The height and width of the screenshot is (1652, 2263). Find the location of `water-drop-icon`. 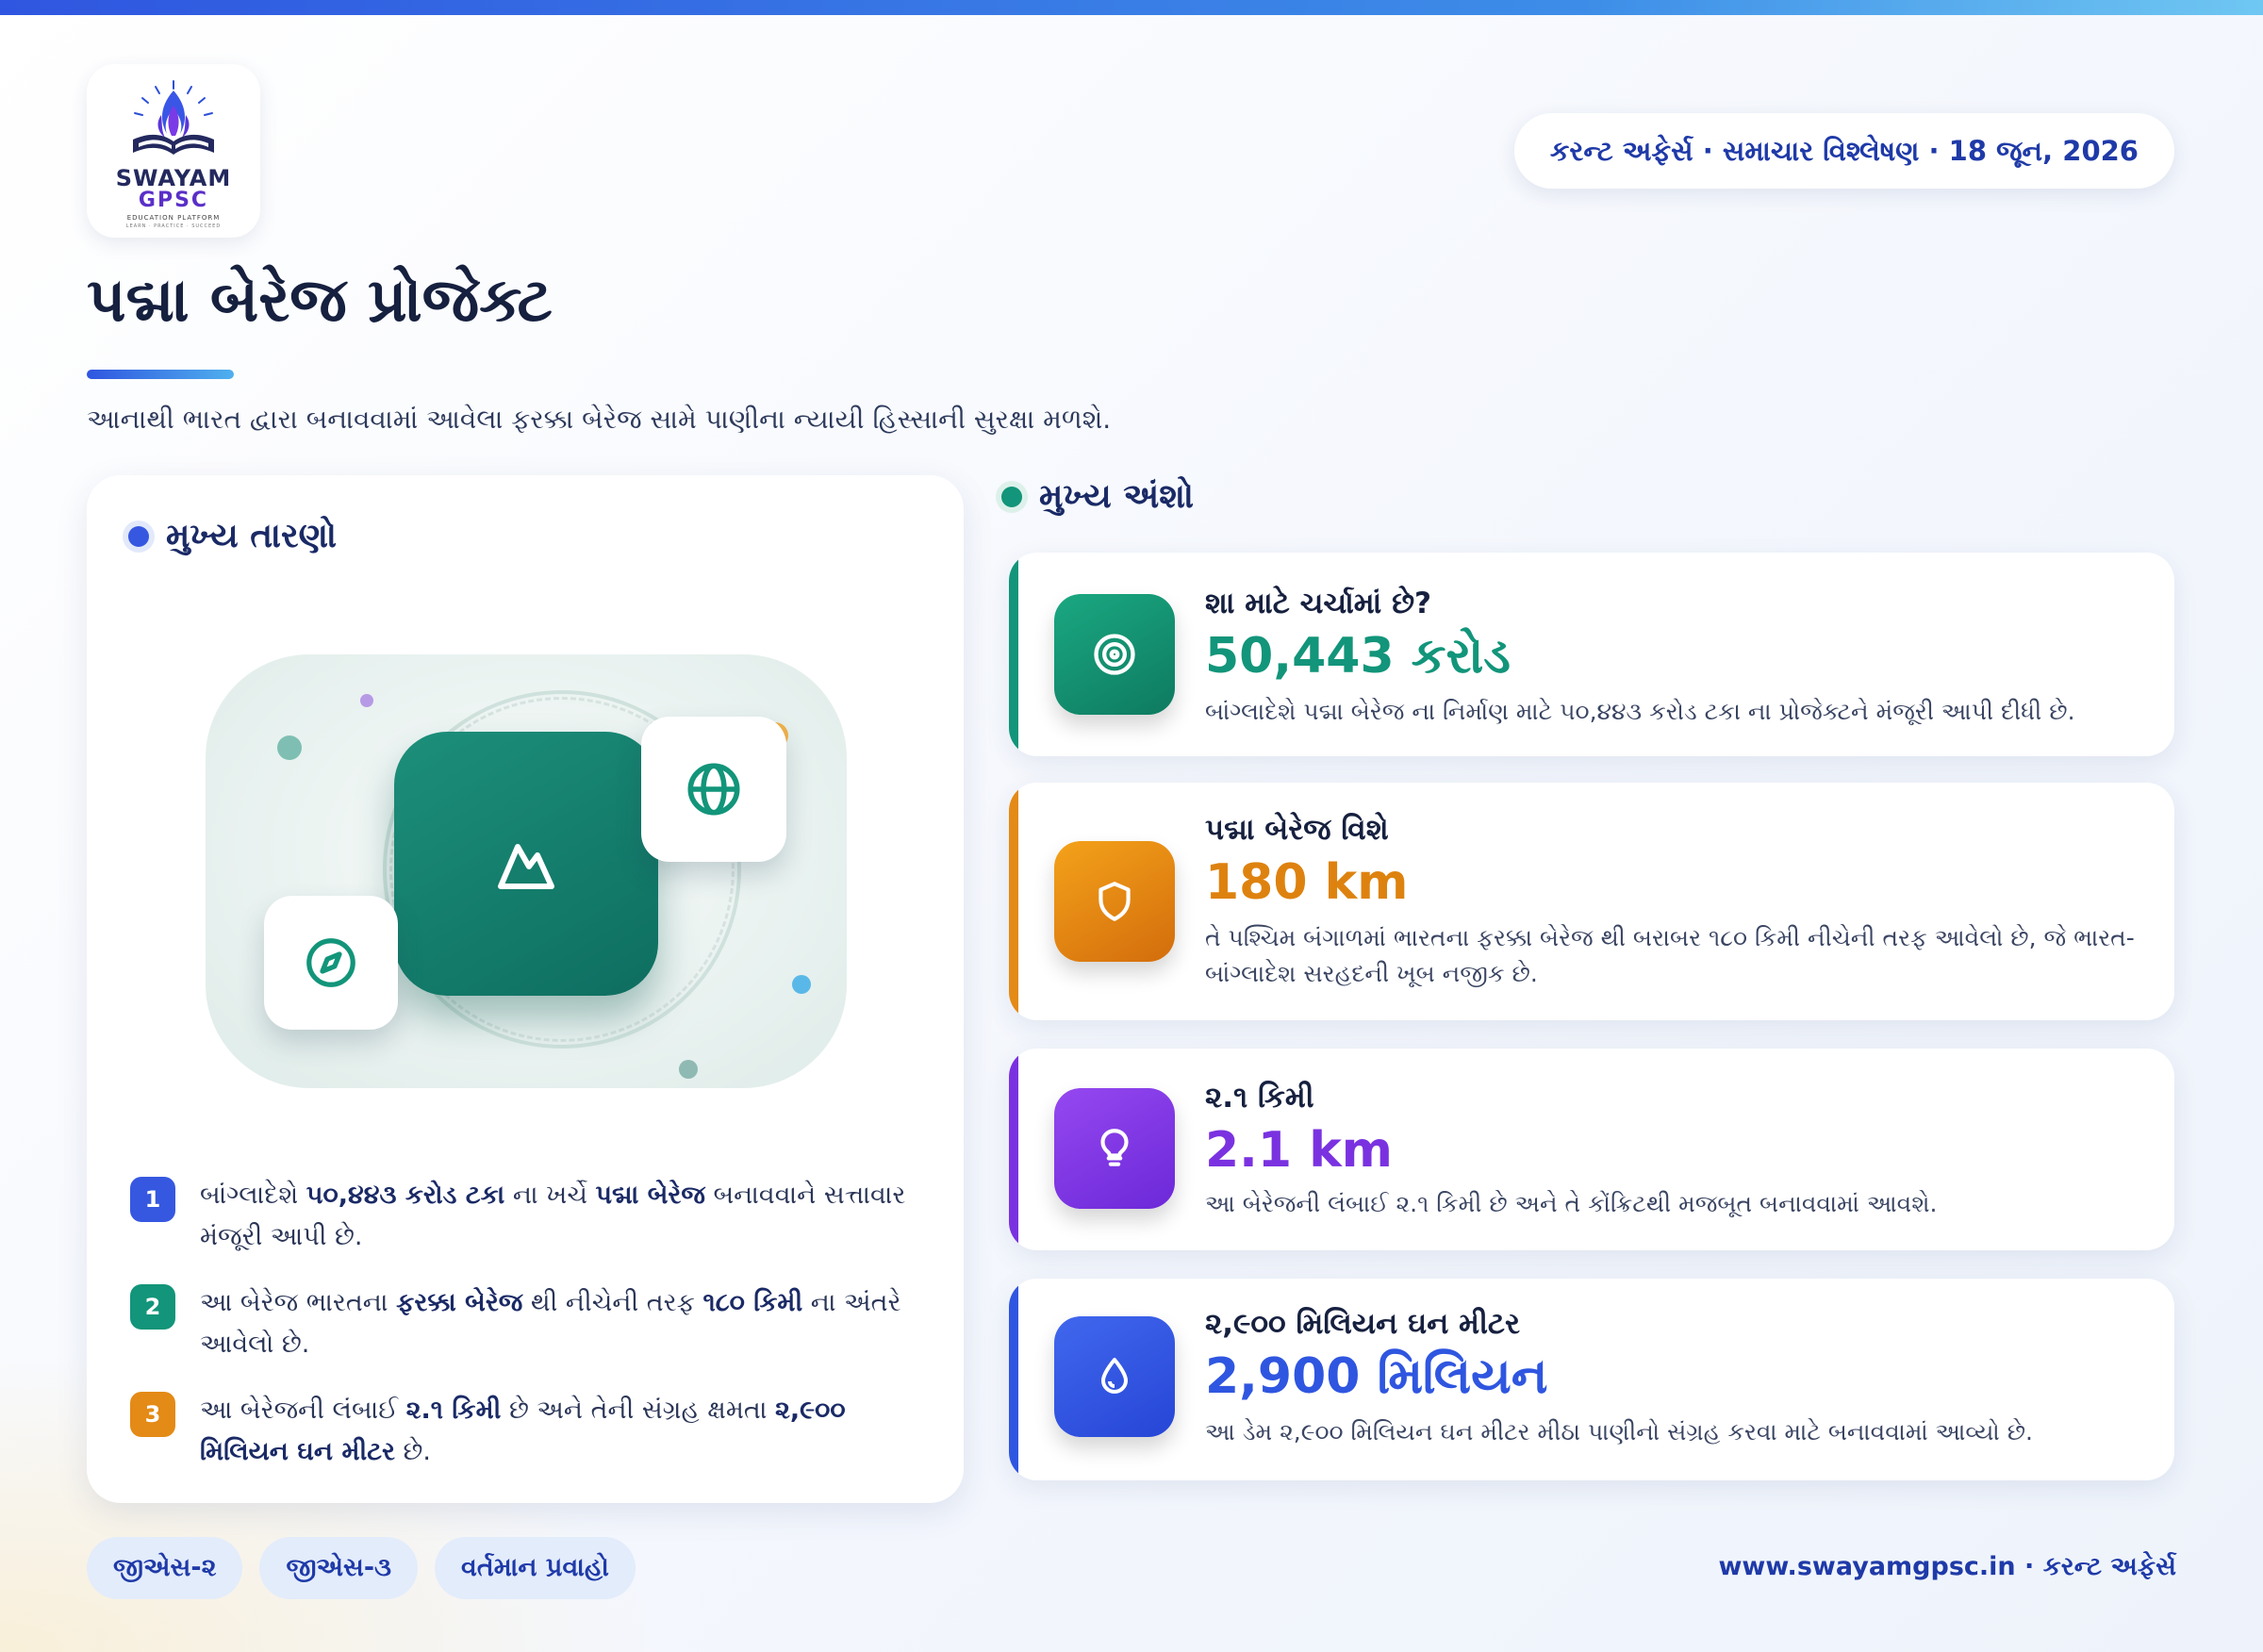

water-drop-icon is located at coordinates (1114, 1376).